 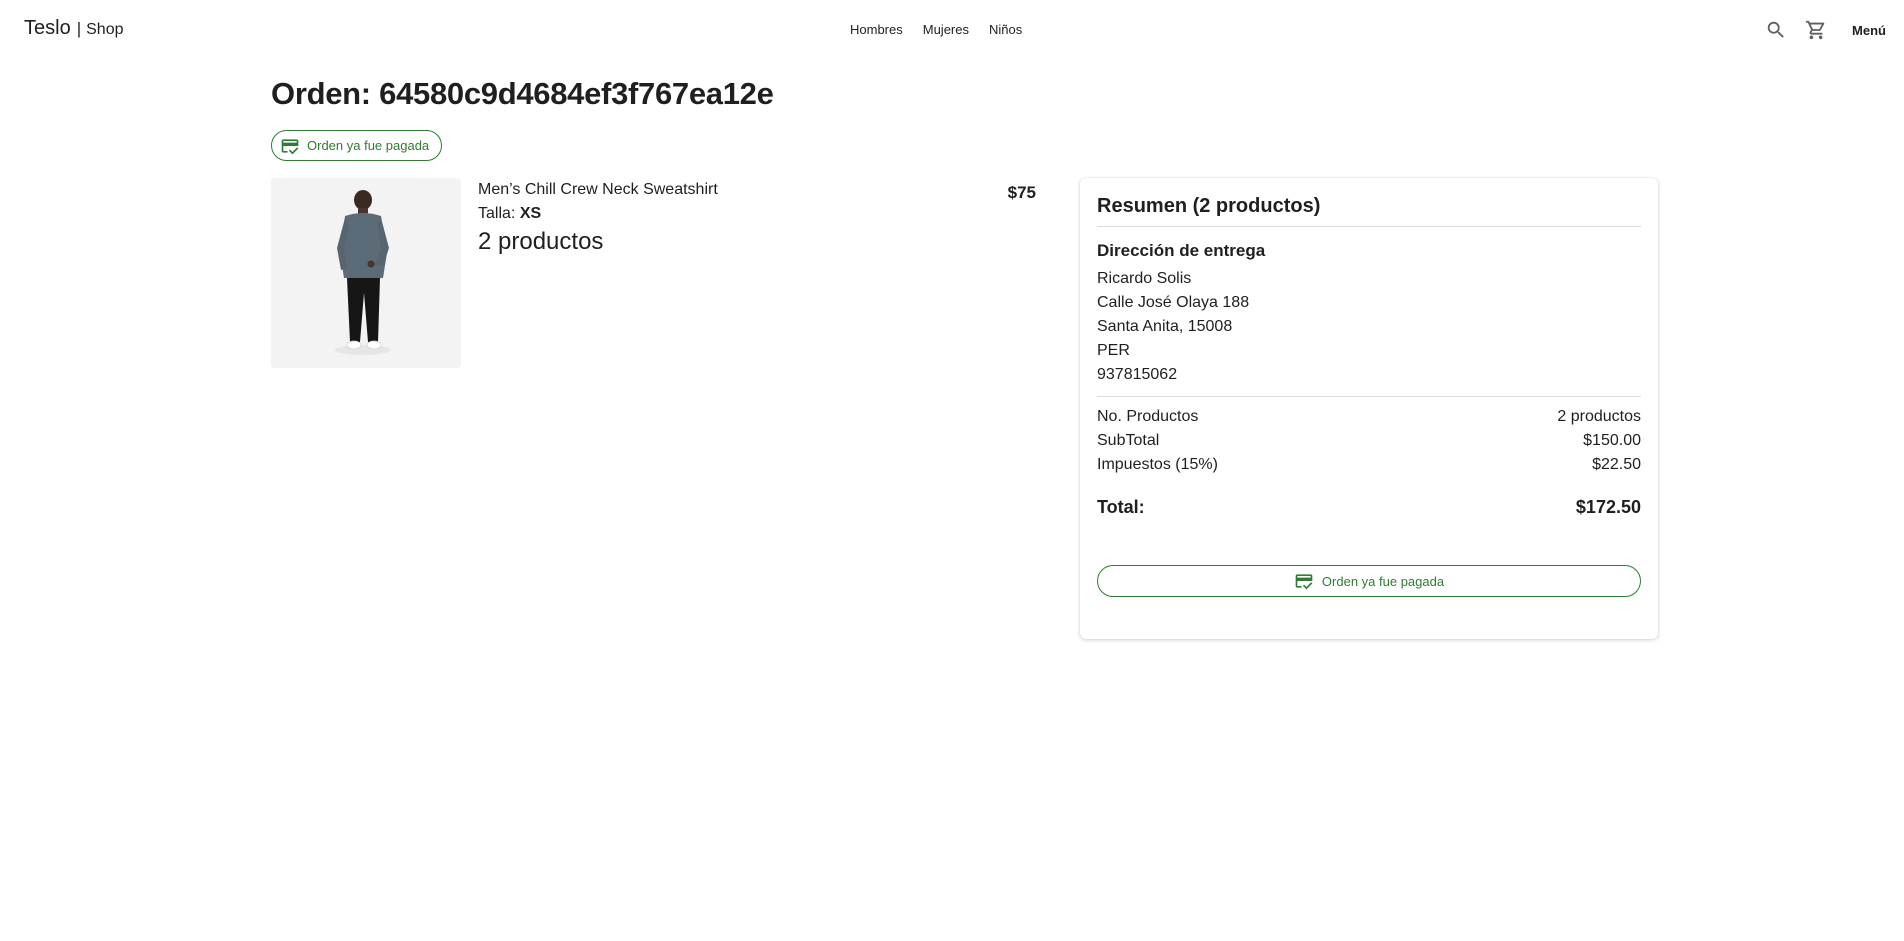 What do you see at coordinates (74, 28) in the screenshot?
I see `brand-link: Teslo | Shop` at bounding box center [74, 28].